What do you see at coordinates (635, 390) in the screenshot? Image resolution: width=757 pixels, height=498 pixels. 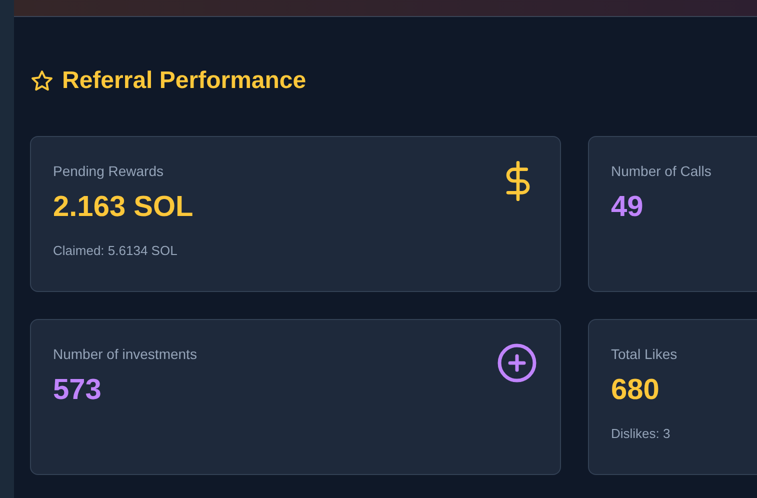 I see `stat-value: 680` at bounding box center [635, 390].